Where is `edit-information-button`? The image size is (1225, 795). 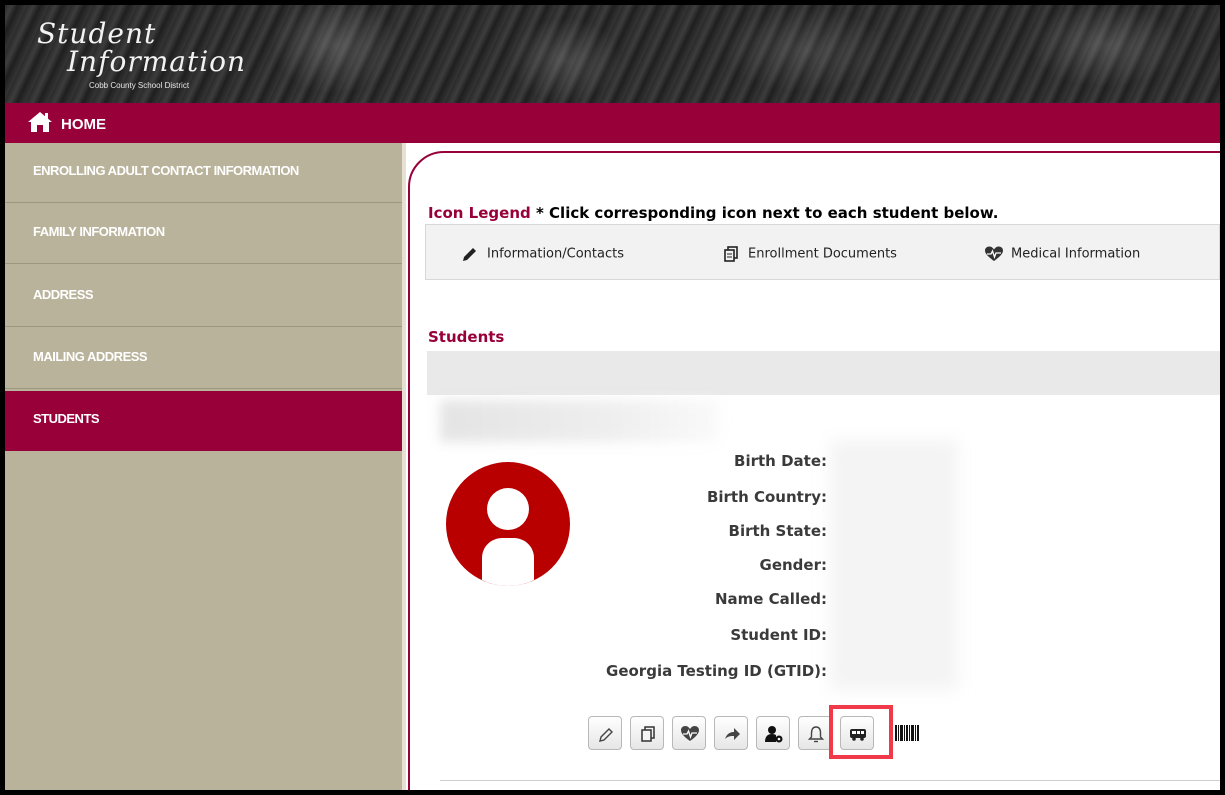 edit-information-button is located at coordinates (605, 733).